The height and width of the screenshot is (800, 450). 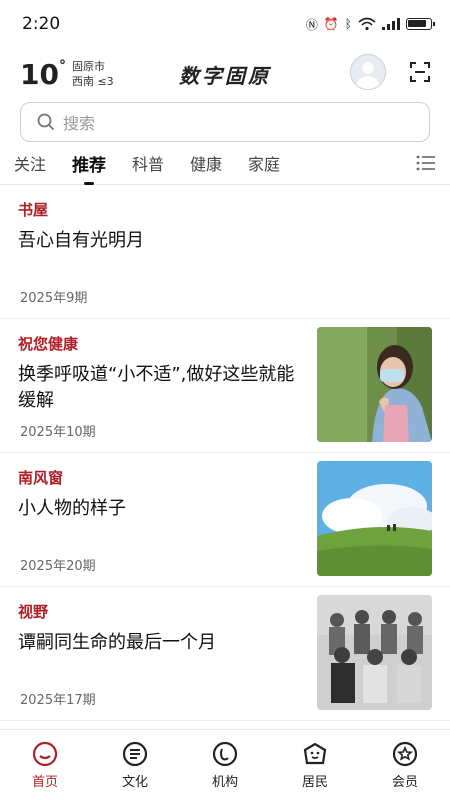 I want to click on weather-temperature: 10°, so click(x=43, y=74).